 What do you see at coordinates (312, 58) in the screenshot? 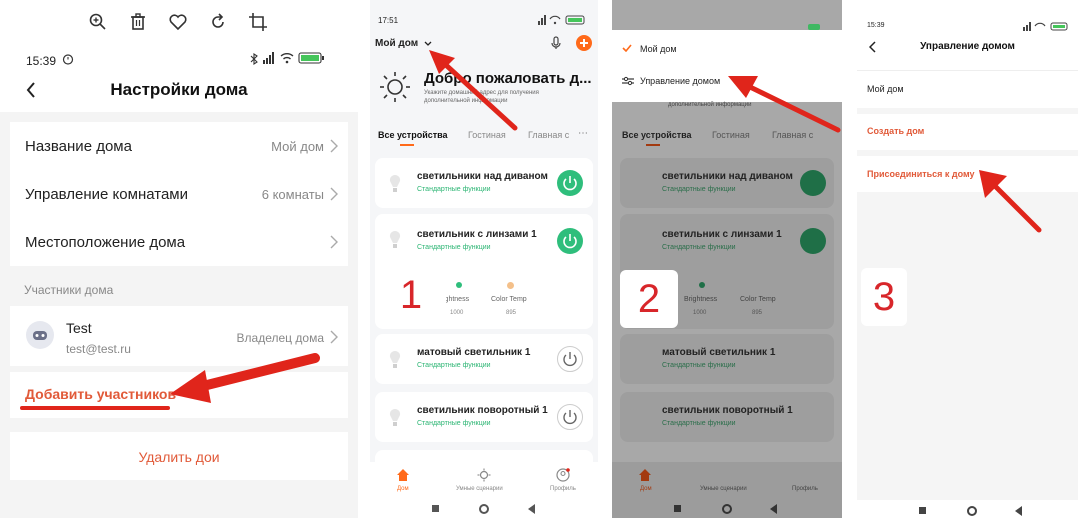
I see `battery-icon` at bounding box center [312, 58].